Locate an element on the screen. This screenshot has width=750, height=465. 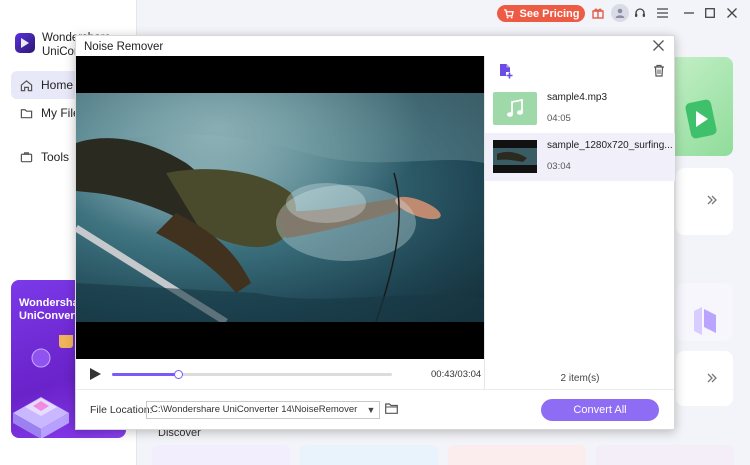
music-note-icon is located at coordinates (515, 108).